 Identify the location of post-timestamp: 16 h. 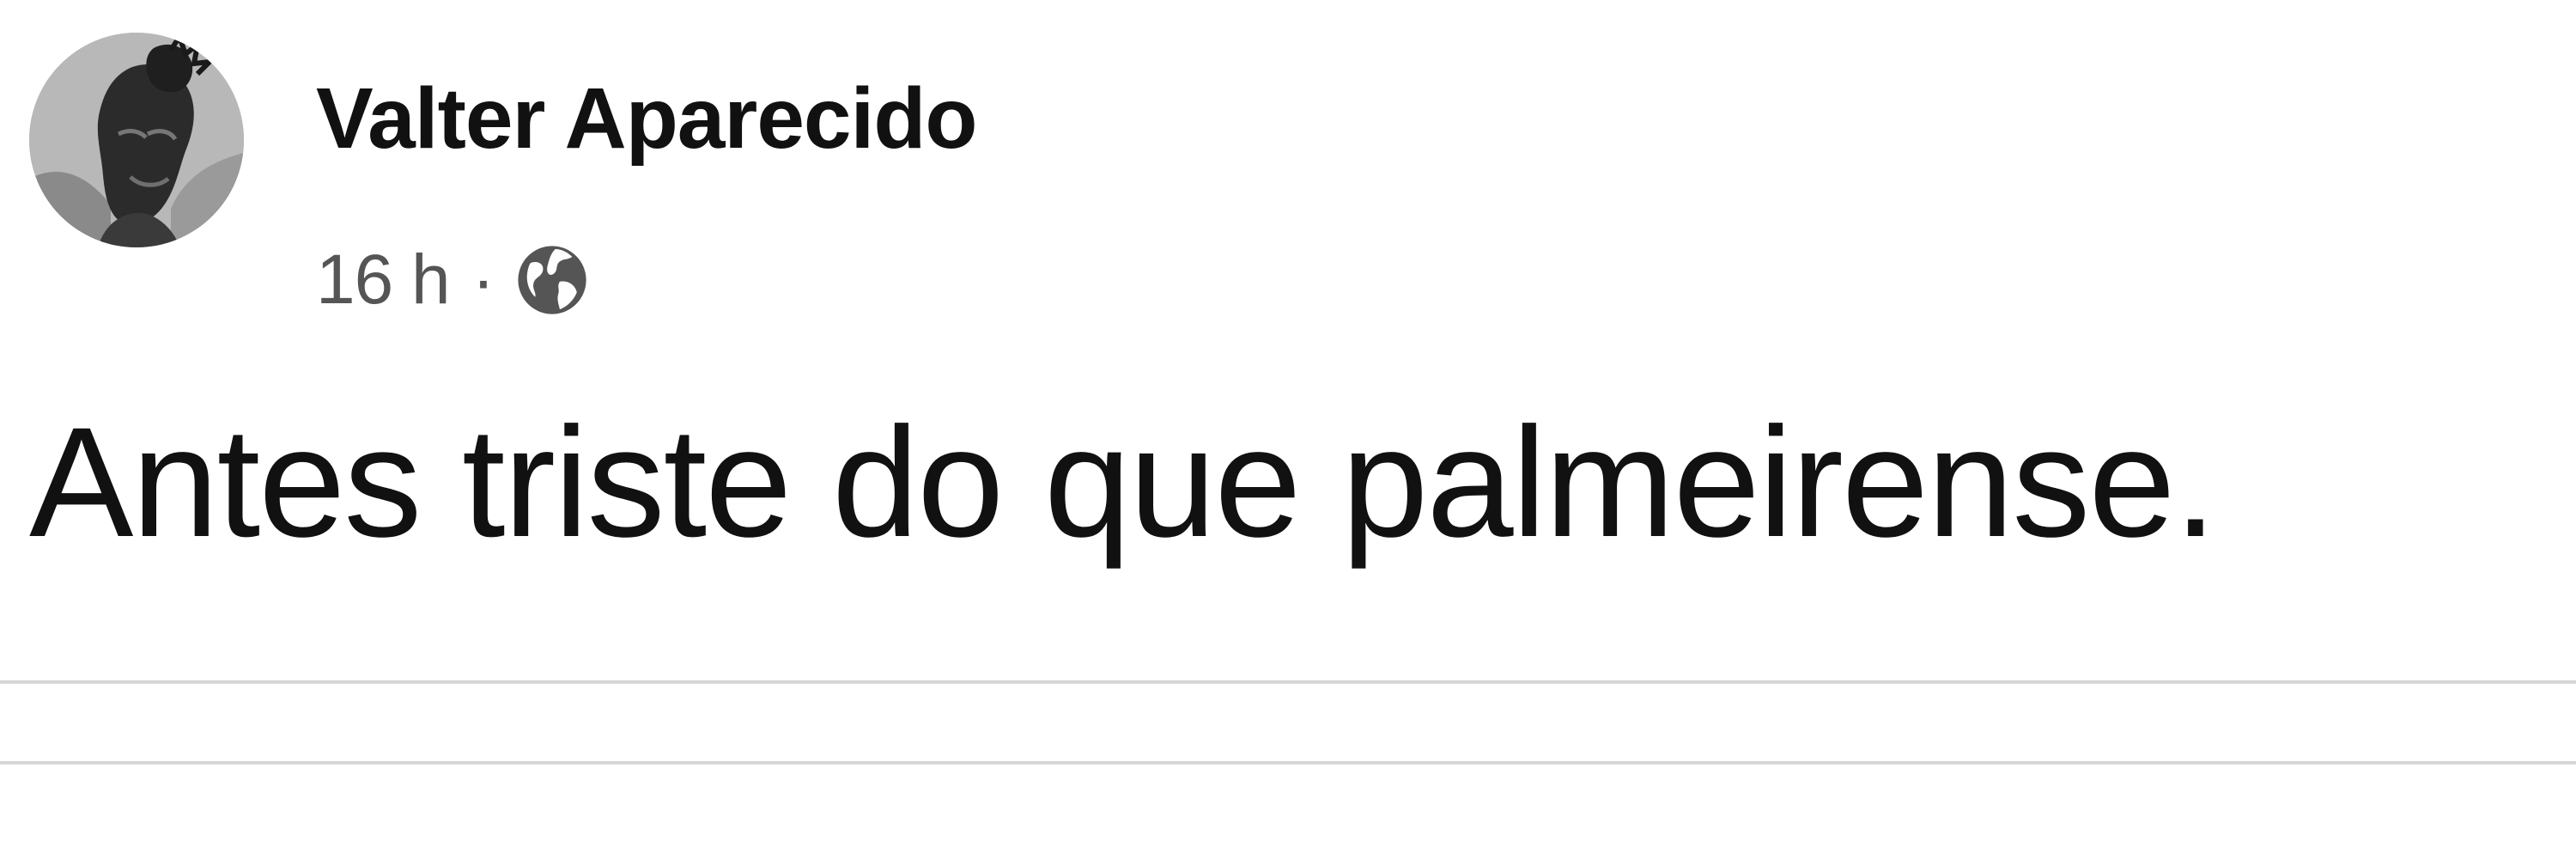
(383, 280).